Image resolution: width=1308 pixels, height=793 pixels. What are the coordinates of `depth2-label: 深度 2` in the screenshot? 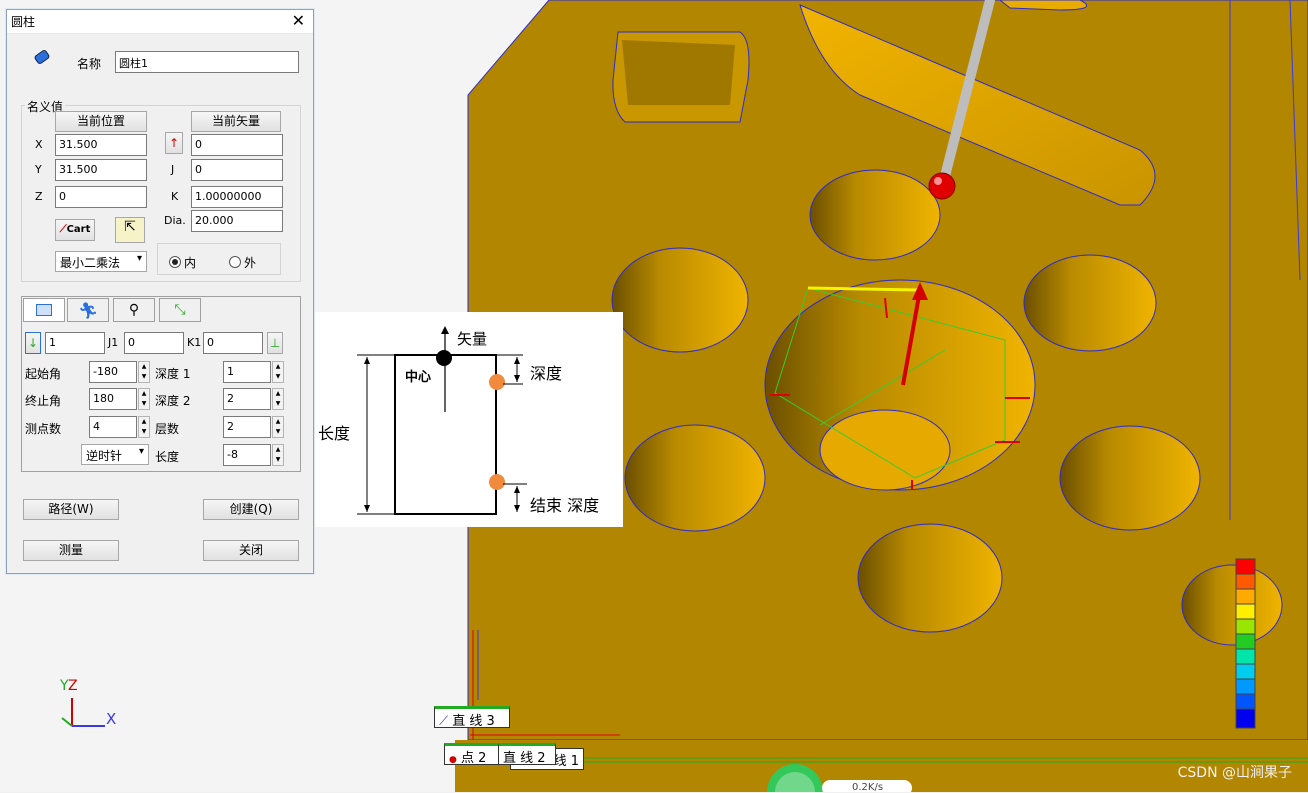 It's located at (173, 401).